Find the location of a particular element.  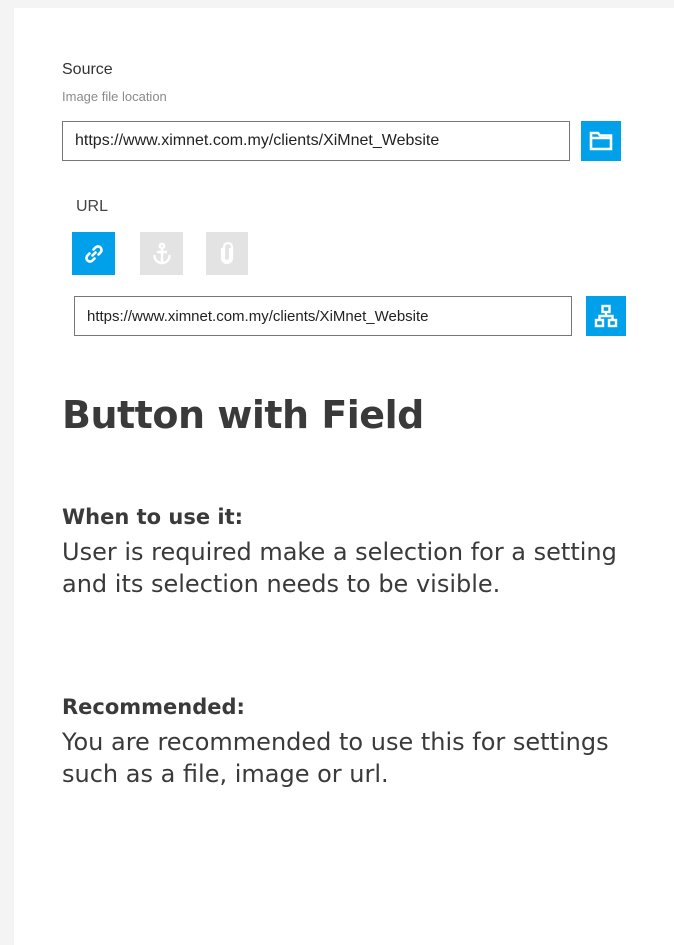

tab-attachment is located at coordinates (227, 253).